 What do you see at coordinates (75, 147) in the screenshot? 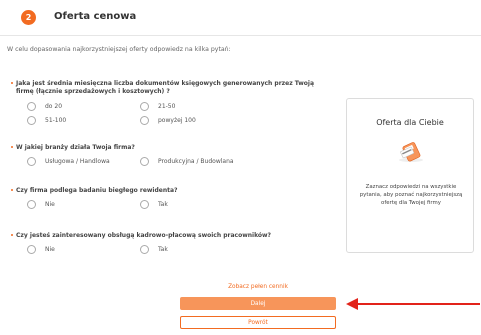
I see `question-label: W jakiej branży działa Twoja firma?` at bounding box center [75, 147].